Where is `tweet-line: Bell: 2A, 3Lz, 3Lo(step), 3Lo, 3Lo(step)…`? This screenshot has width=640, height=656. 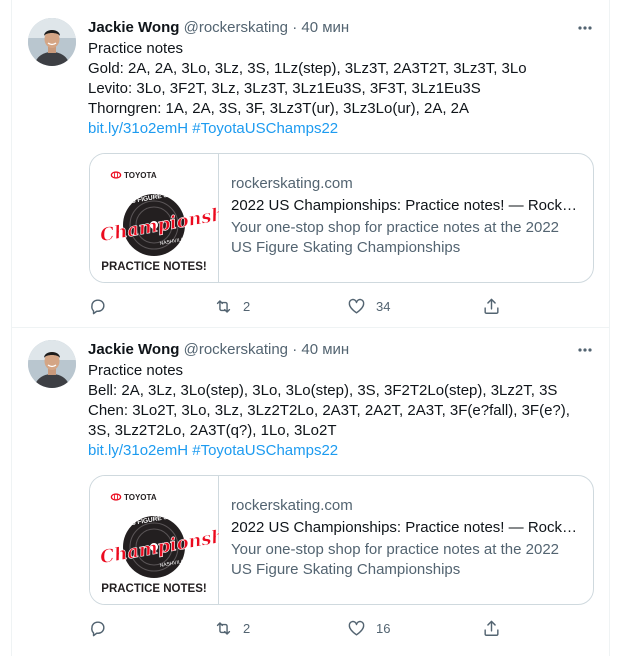 tweet-line: Bell: 2A, 3Lz, 3Lo(step), 3Lo, 3Lo(step)… is located at coordinates (323, 390).